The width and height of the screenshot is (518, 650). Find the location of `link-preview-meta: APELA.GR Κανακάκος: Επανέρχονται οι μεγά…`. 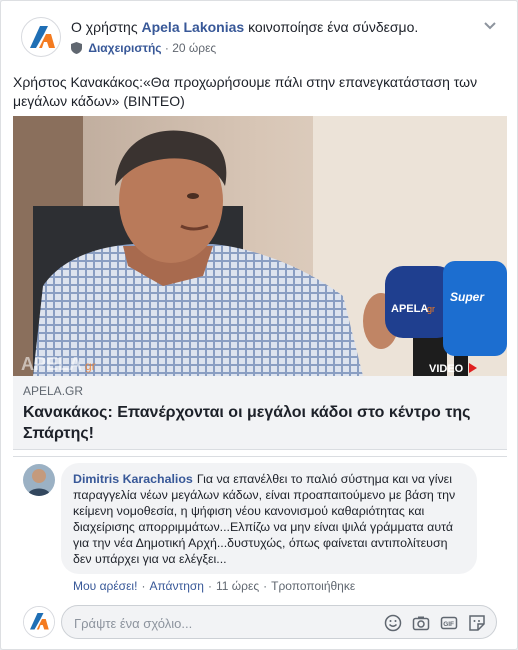

link-preview-meta: APELA.GR Κανακάκος: Επανέρχονται οι μεγά… is located at coordinates (260, 413).